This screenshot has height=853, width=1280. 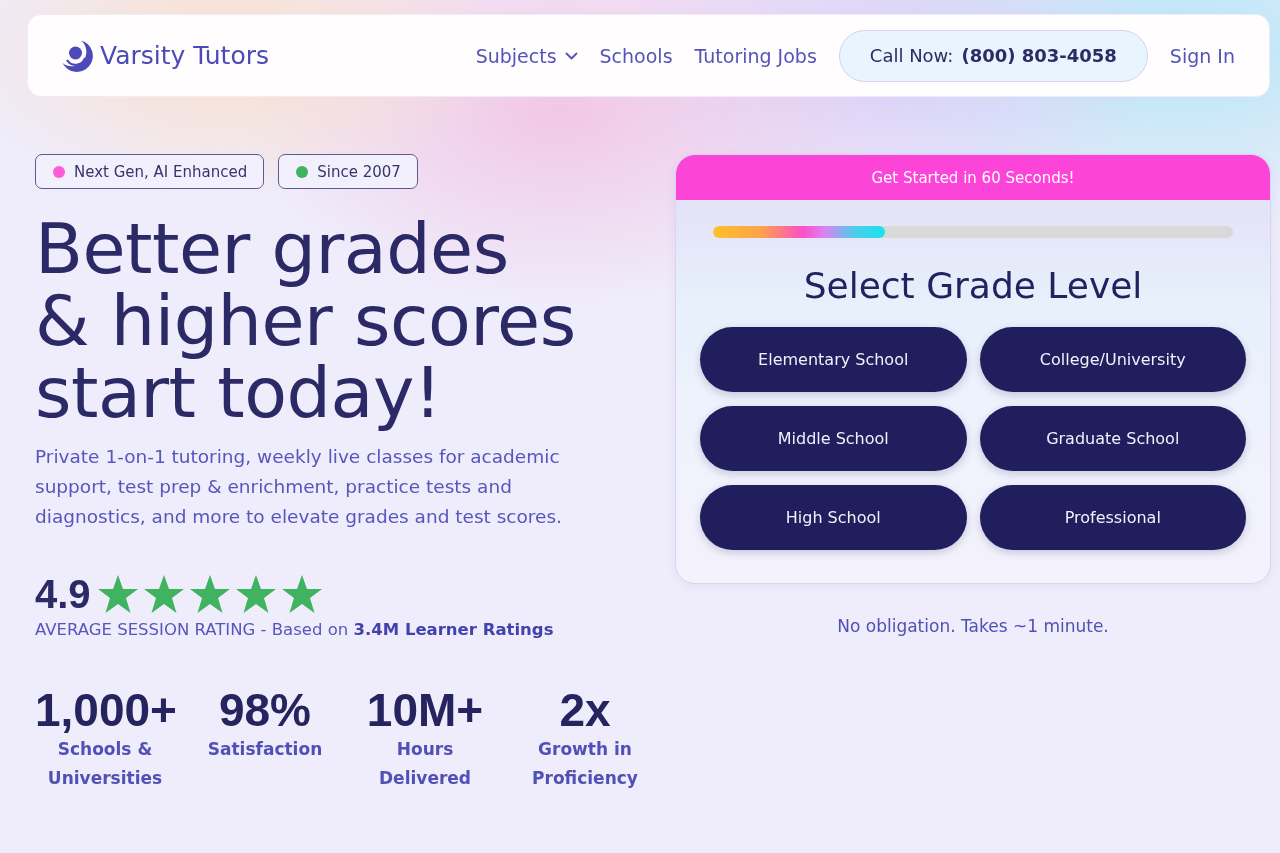 What do you see at coordinates (585, 764) in the screenshot?
I see `stat-label: Growth in Proficiency` at bounding box center [585, 764].